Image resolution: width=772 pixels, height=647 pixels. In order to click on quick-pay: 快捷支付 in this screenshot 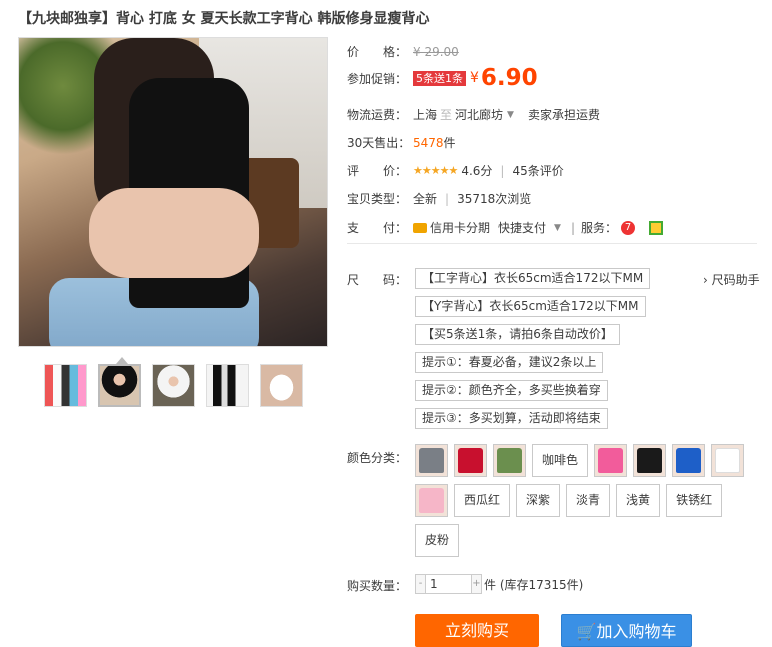, I will do `click(522, 227)`.